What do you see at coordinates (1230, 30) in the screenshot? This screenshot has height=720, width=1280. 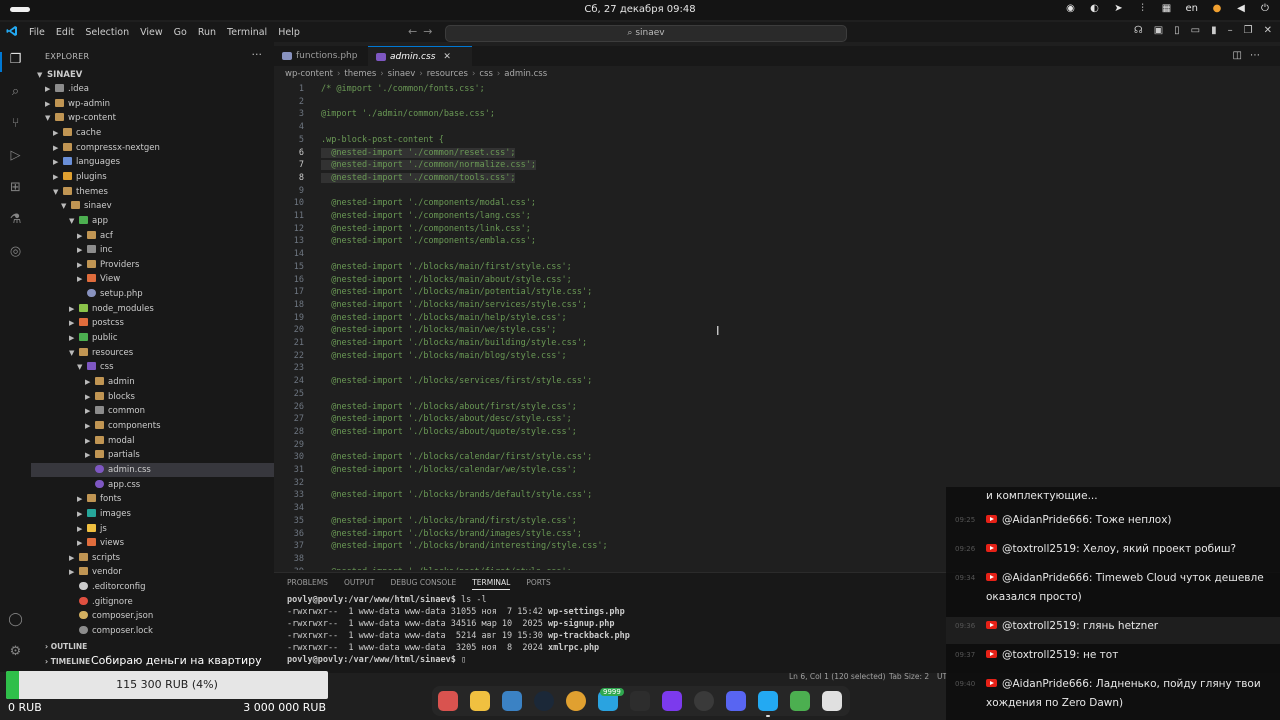 I see `minimize-icon: –` at bounding box center [1230, 30].